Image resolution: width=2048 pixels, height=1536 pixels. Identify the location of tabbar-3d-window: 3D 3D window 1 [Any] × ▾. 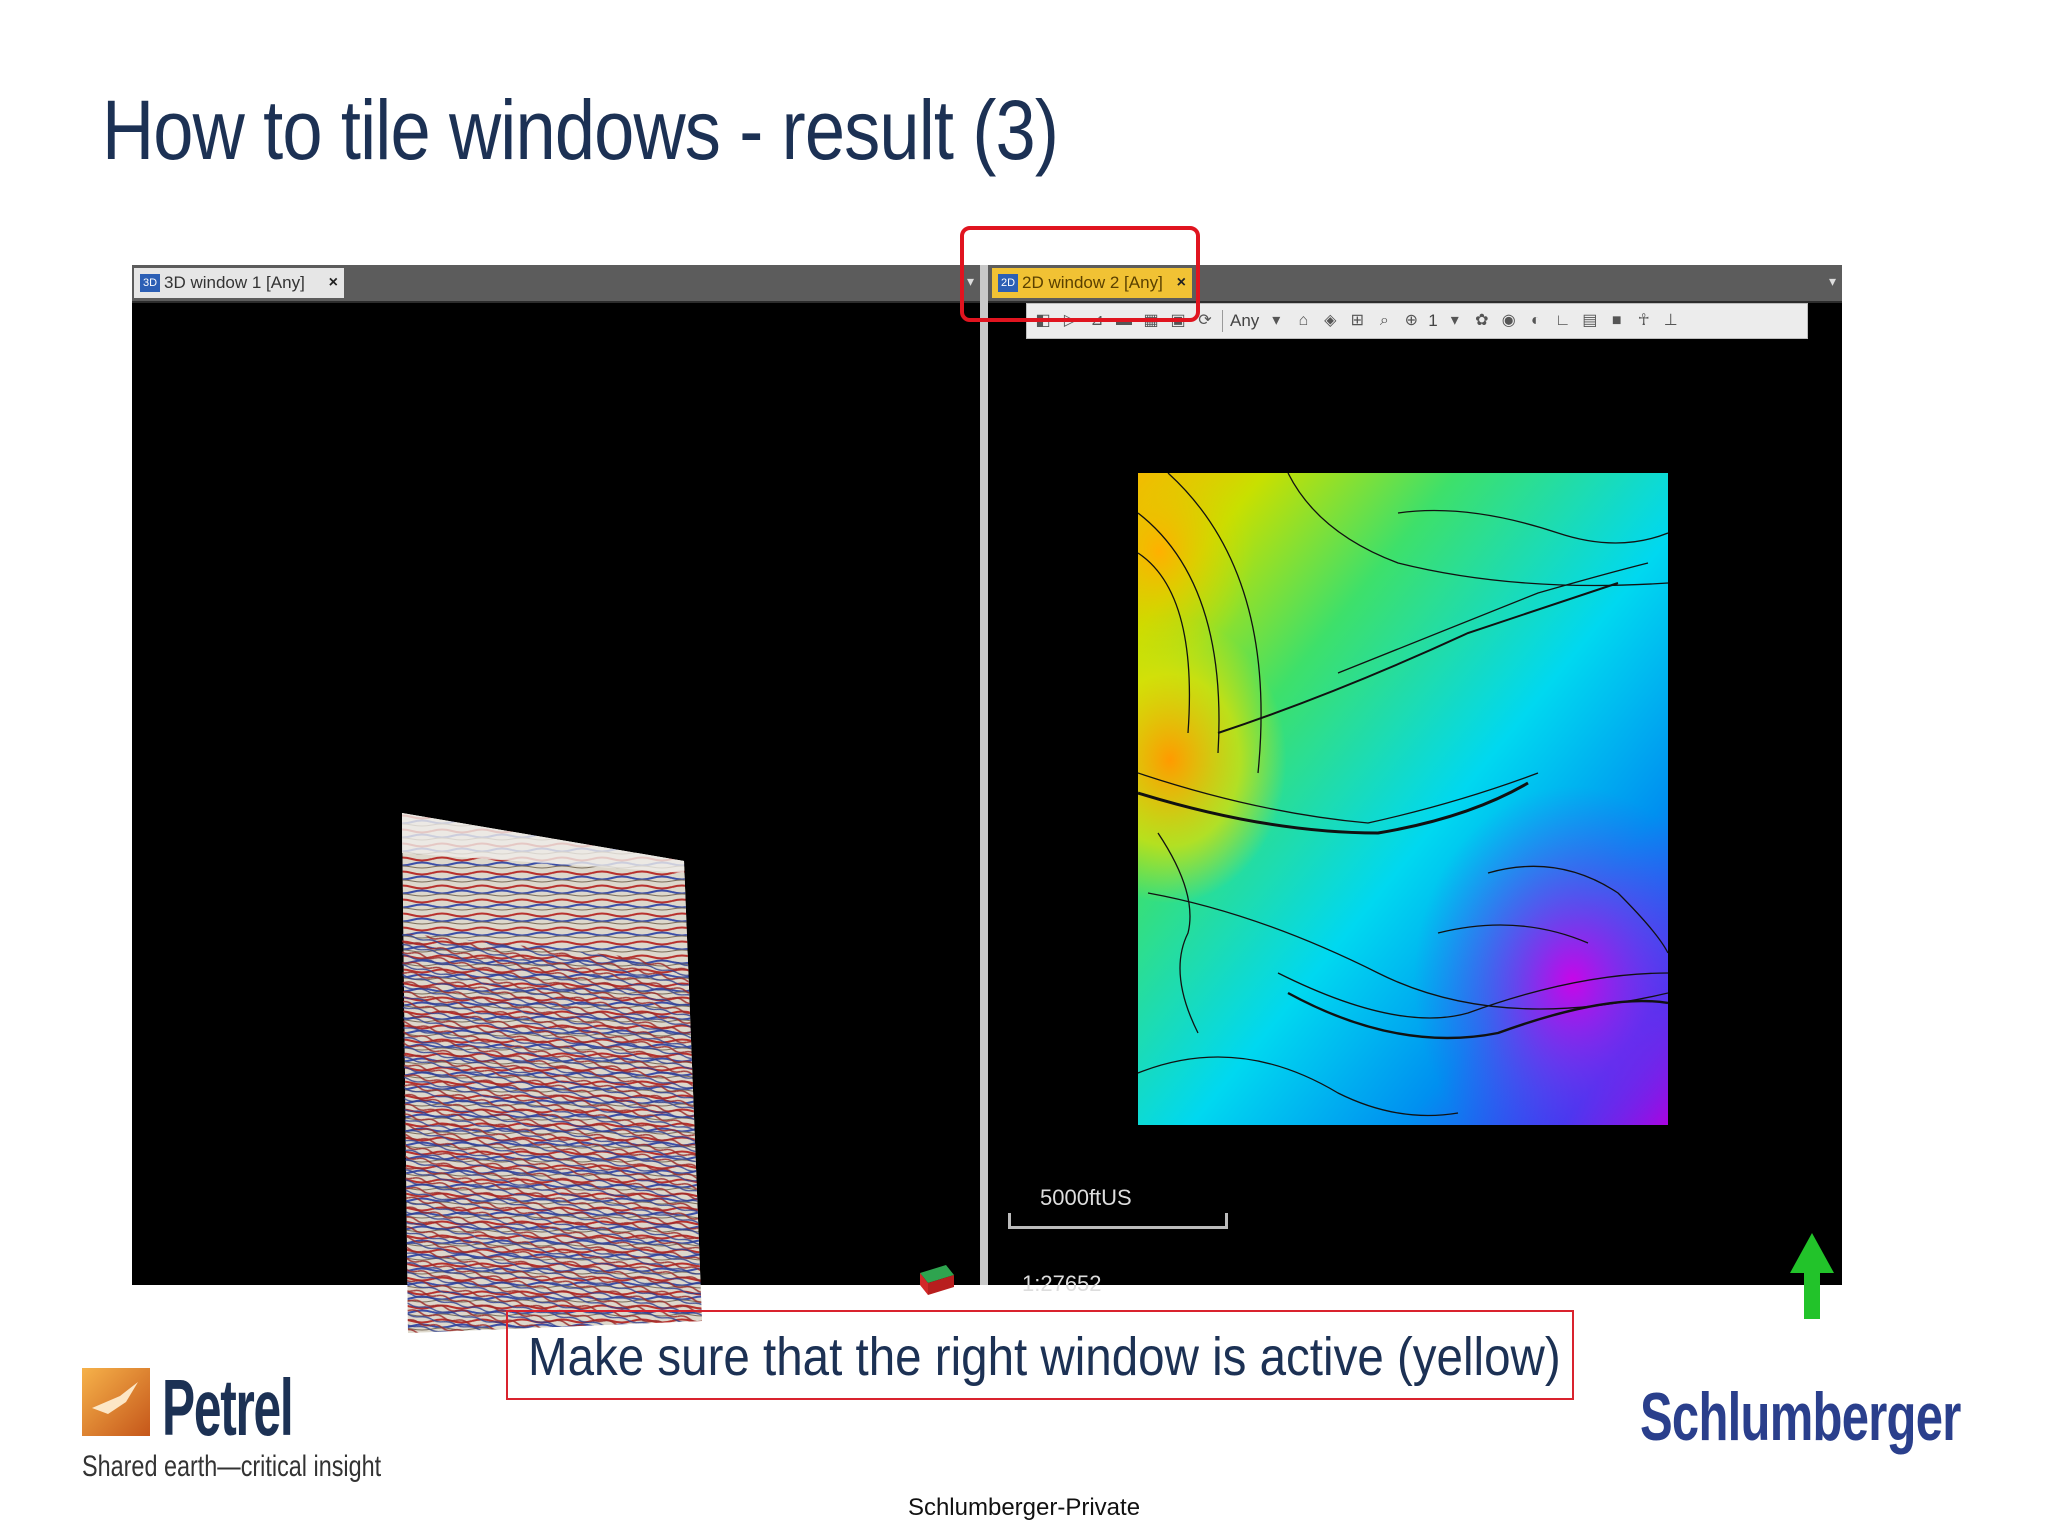
(556, 284).